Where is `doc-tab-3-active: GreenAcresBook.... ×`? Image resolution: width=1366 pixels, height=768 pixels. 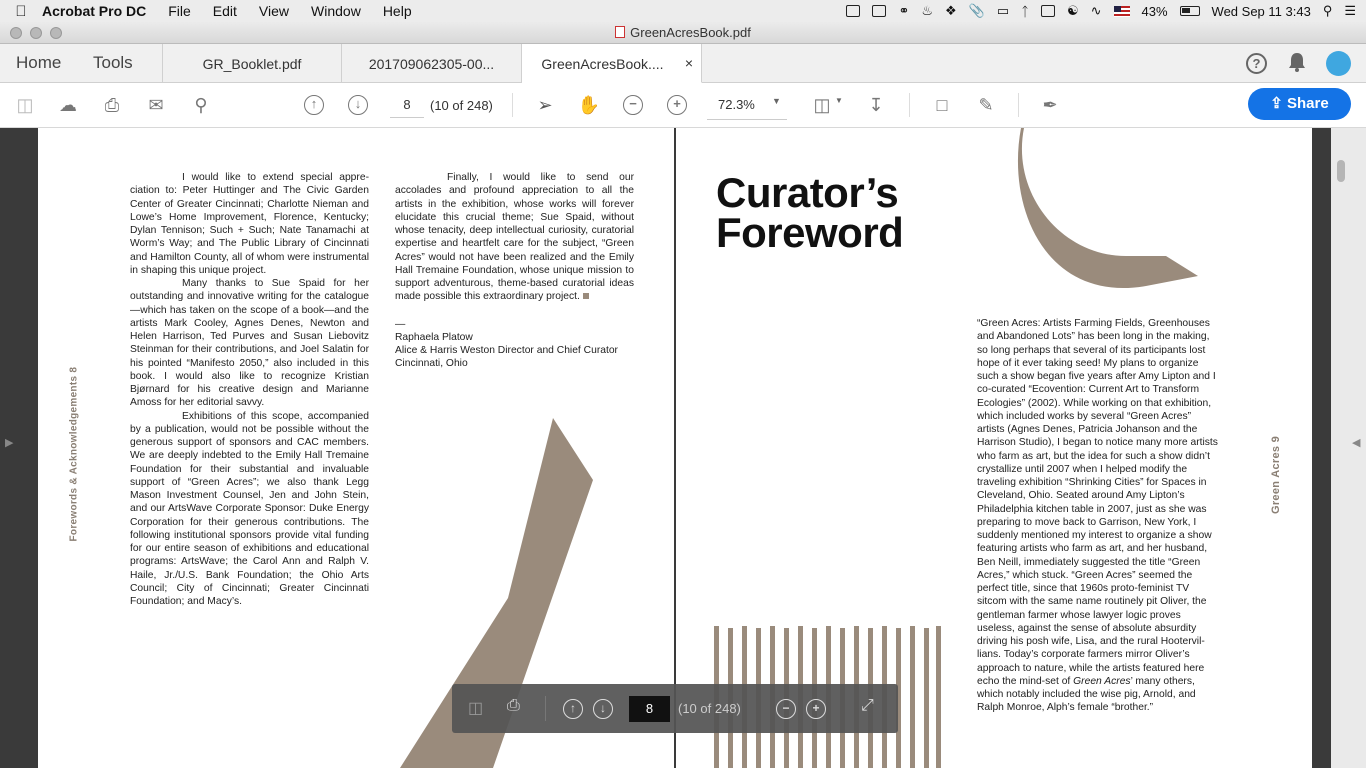 doc-tab-3-active: GreenAcresBook.... × is located at coordinates (612, 63).